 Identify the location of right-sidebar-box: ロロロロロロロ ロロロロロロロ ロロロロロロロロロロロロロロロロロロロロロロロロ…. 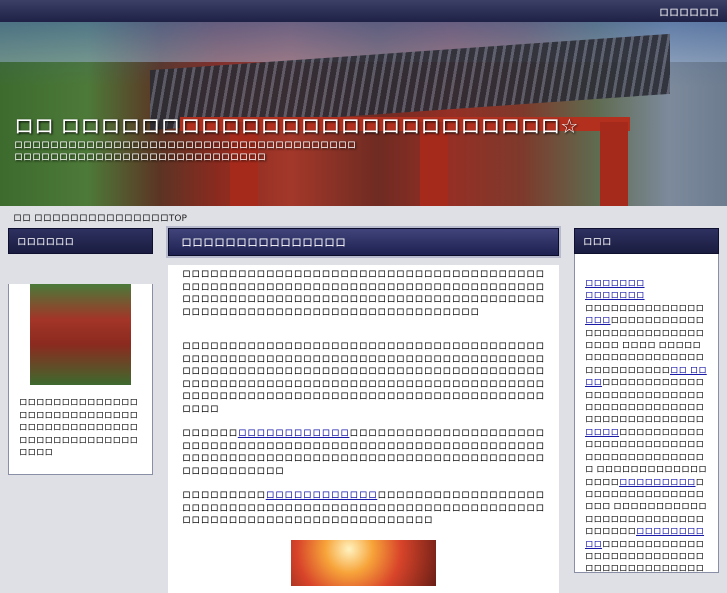
(646, 413).